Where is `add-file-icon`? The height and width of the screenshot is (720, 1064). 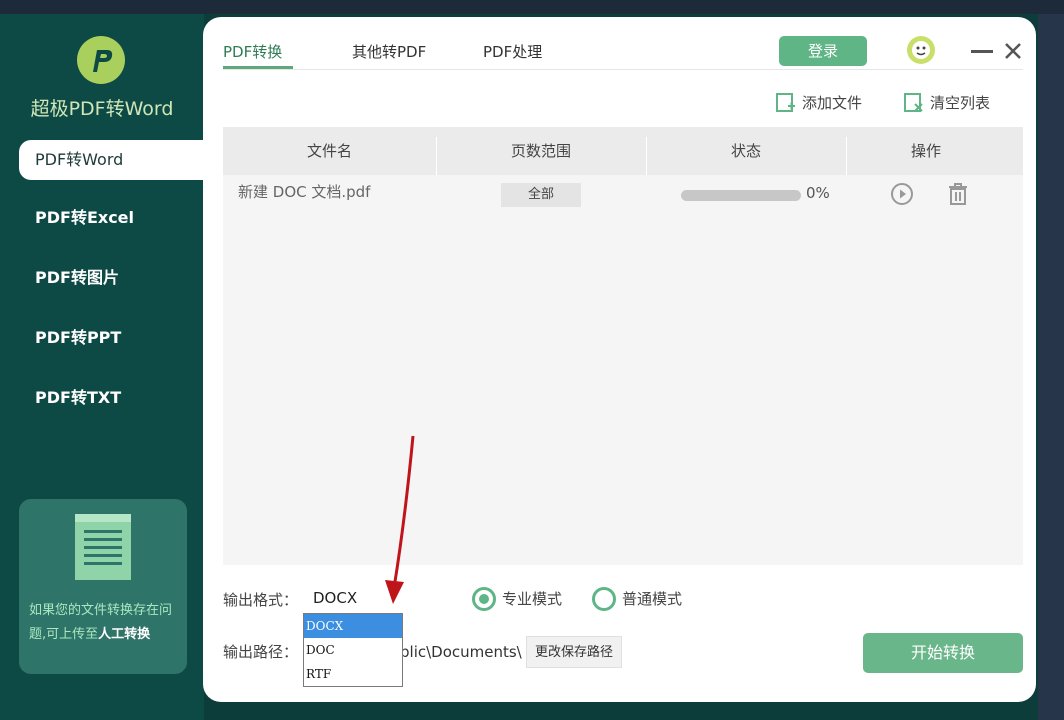
add-file-icon is located at coordinates (785, 102).